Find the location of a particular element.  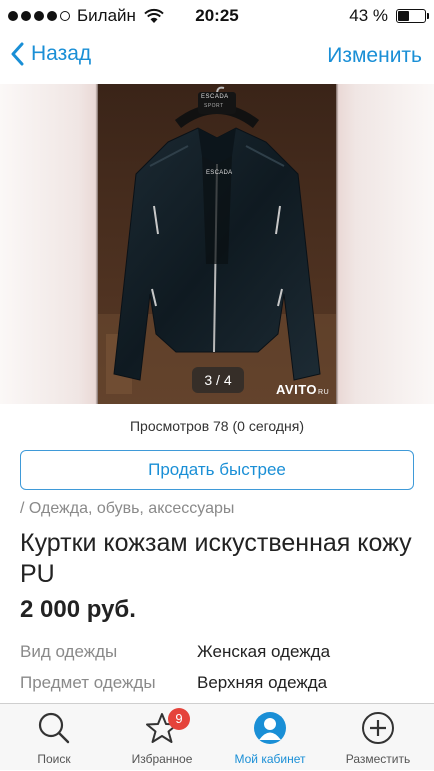

tab-search: Поиск is located at coordinates (54, 737).